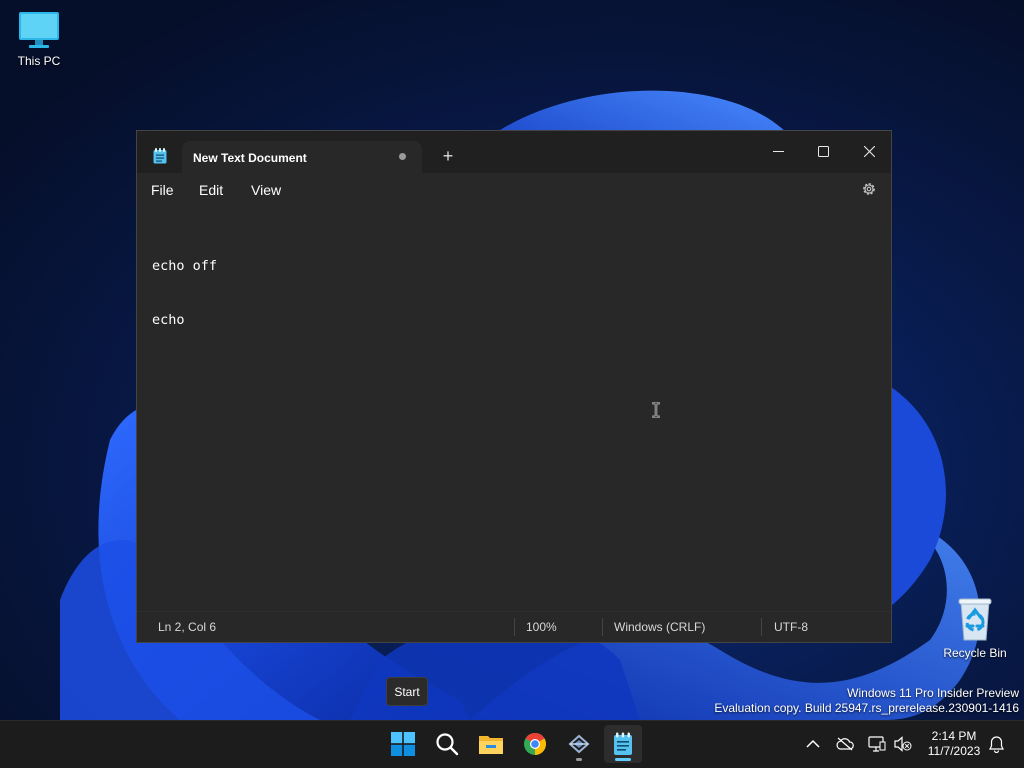  What do you see at coordinates (514, 152) in the screenshot?
I see `title-bar: New Text Document +` at bounding box center [514, 152].